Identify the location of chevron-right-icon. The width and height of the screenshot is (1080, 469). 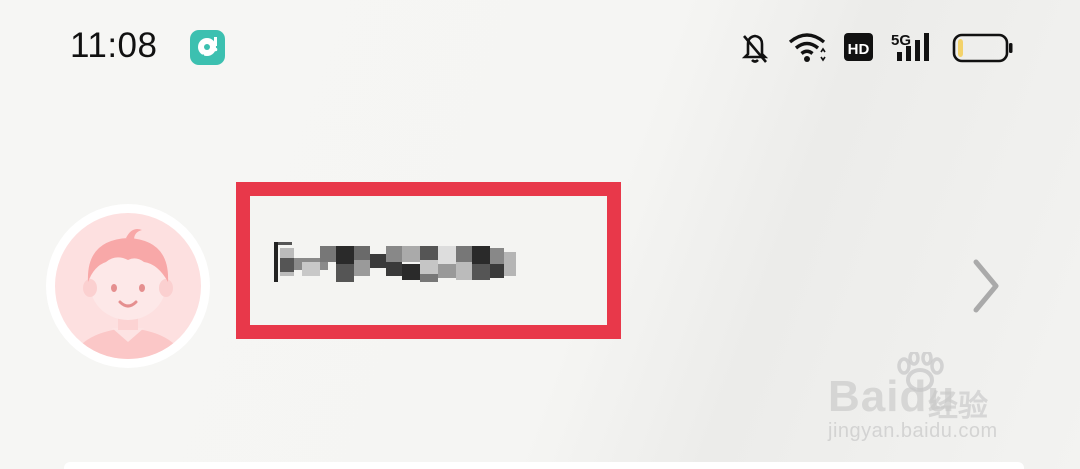
(986, 288).